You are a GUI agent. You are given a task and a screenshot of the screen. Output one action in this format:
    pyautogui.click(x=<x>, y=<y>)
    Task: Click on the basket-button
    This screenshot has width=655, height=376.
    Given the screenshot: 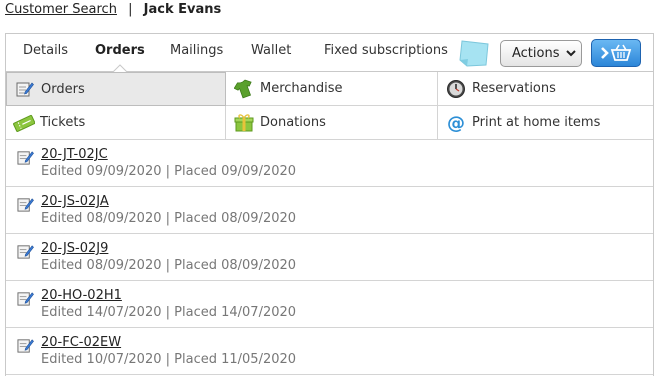 What is the action you would take?
    pyautogui.click(x=616, y=53)
    